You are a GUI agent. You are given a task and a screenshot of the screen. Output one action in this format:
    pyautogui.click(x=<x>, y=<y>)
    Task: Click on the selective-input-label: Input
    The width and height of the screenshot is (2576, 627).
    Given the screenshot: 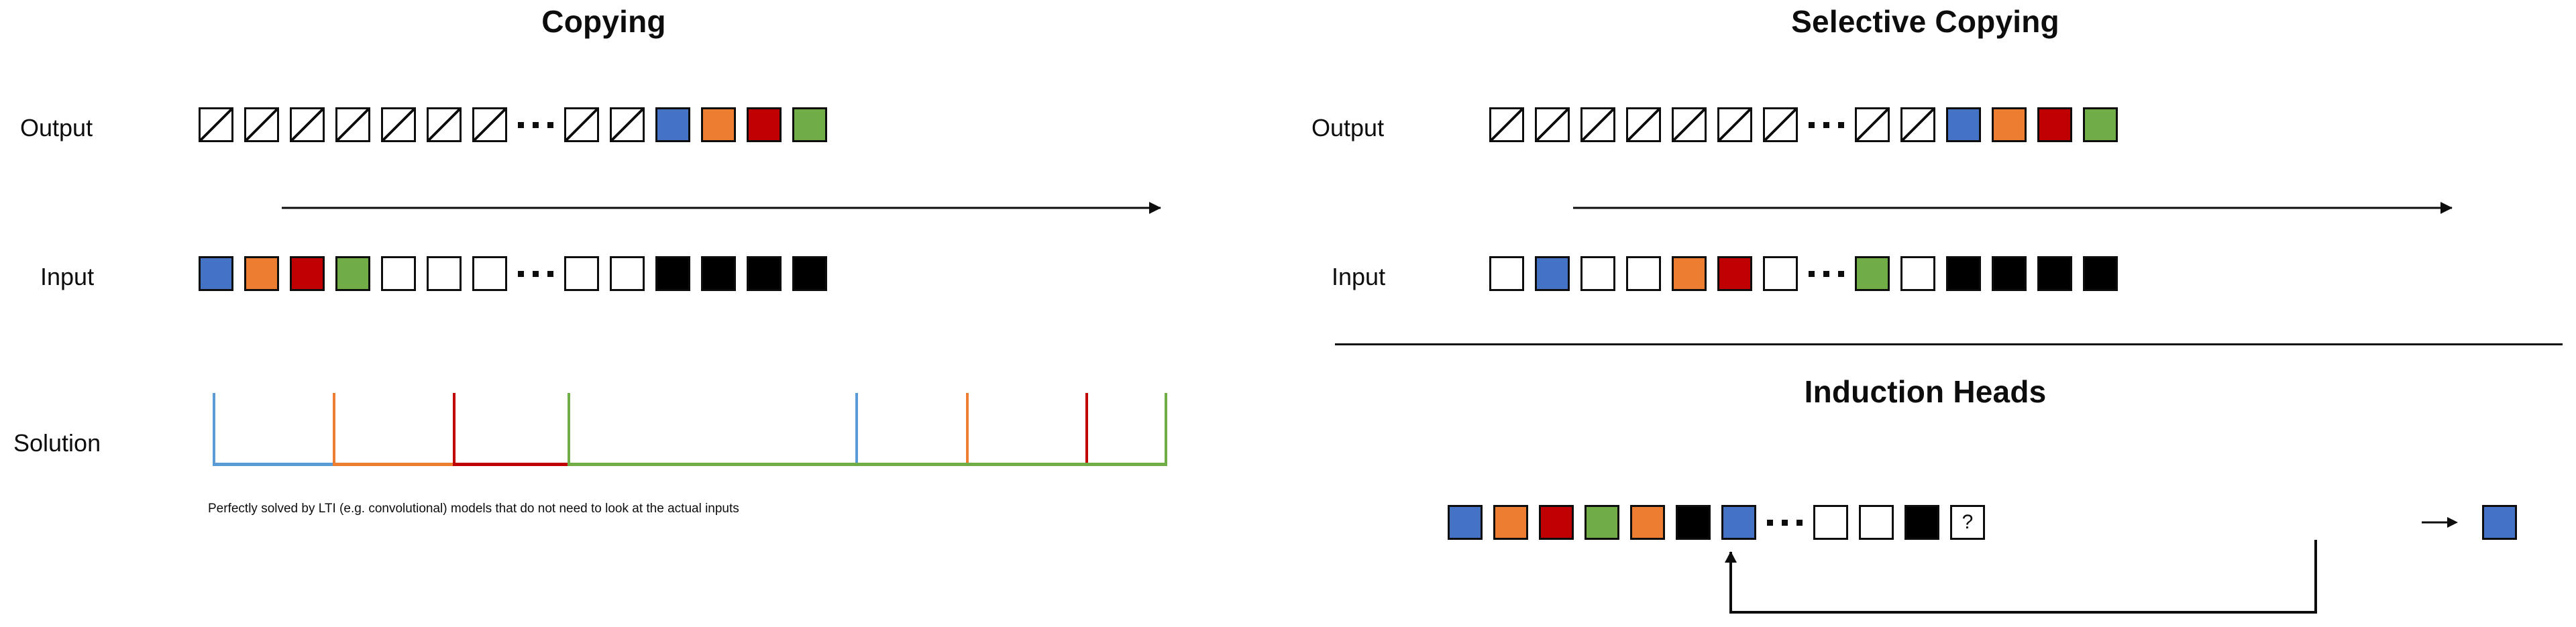 What is the action you would take?
    pyautogui.click(x=1359, y=276)
    